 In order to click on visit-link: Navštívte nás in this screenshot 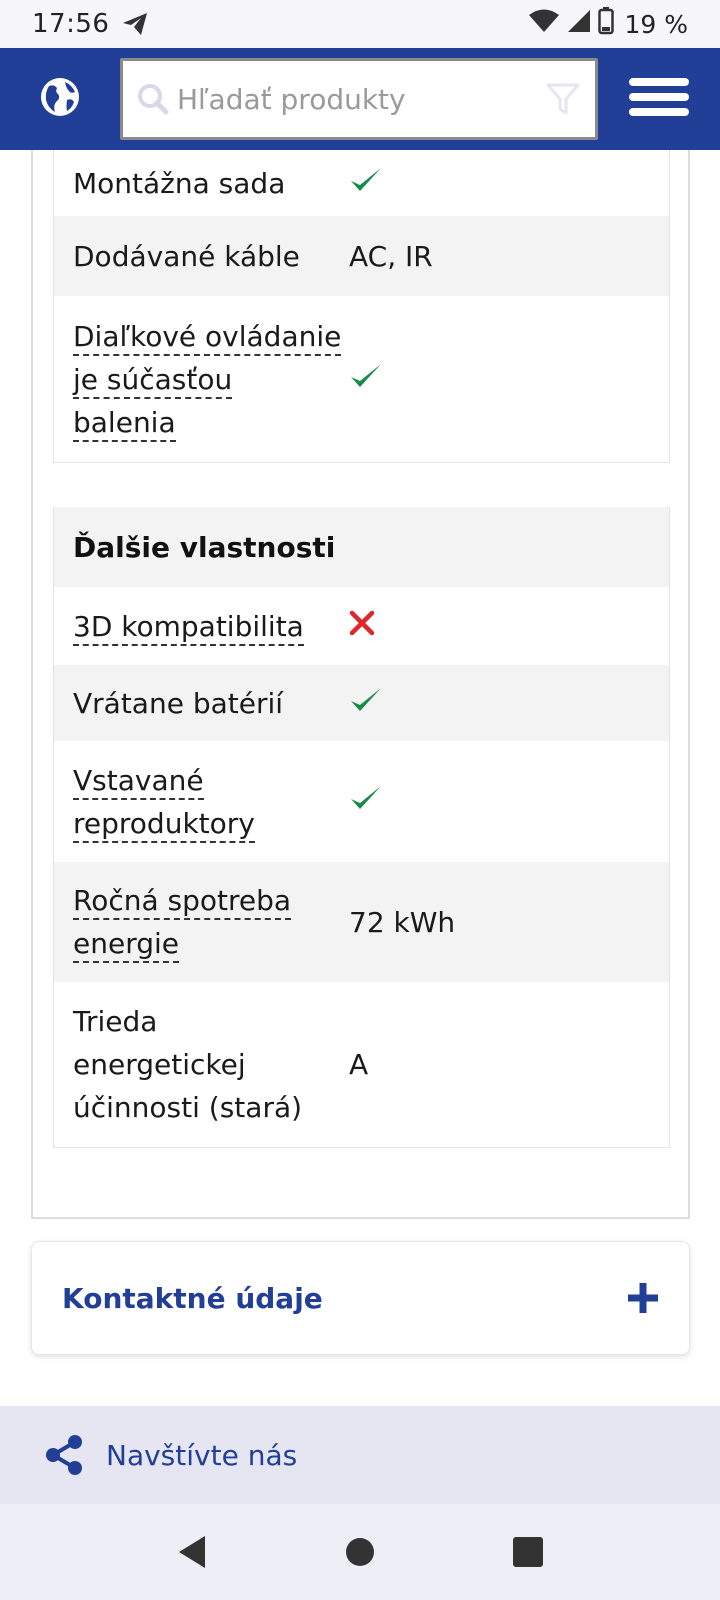, I will do `click(201, 1455)`.